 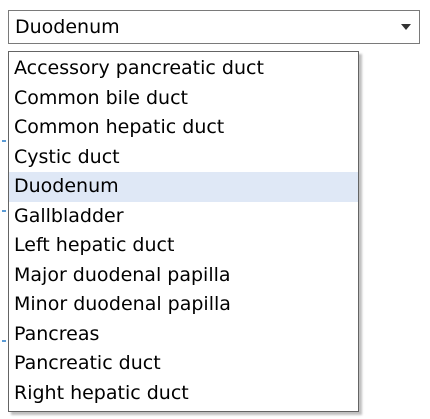 I want to click on background-edge-marks, so click(x=4, y=270).